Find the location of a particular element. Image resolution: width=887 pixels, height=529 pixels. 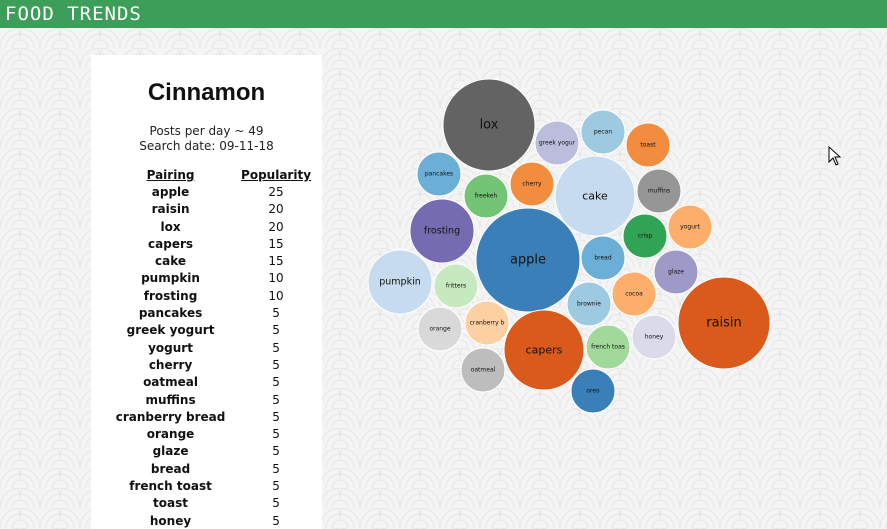

bubble-label: french toas is located at coordinates (608, 347).